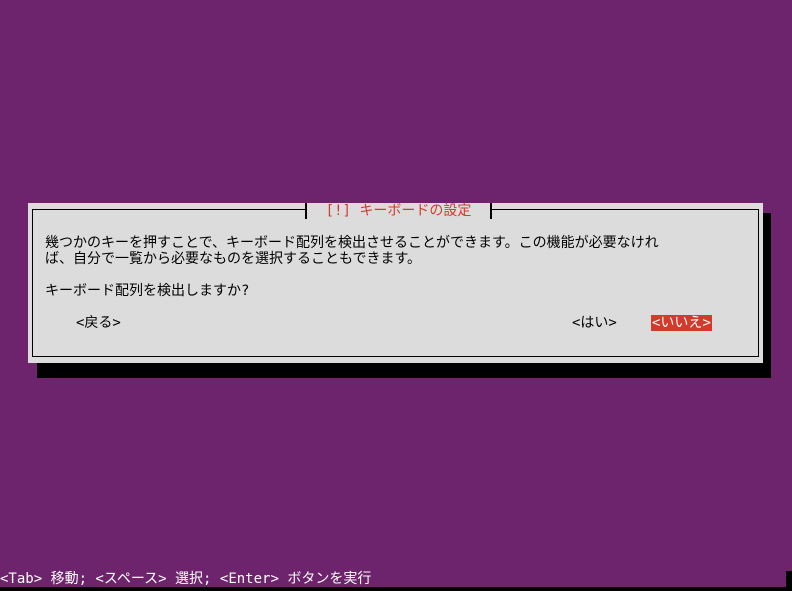  I want to click on back-button: <戻る>, so click(98, 323).